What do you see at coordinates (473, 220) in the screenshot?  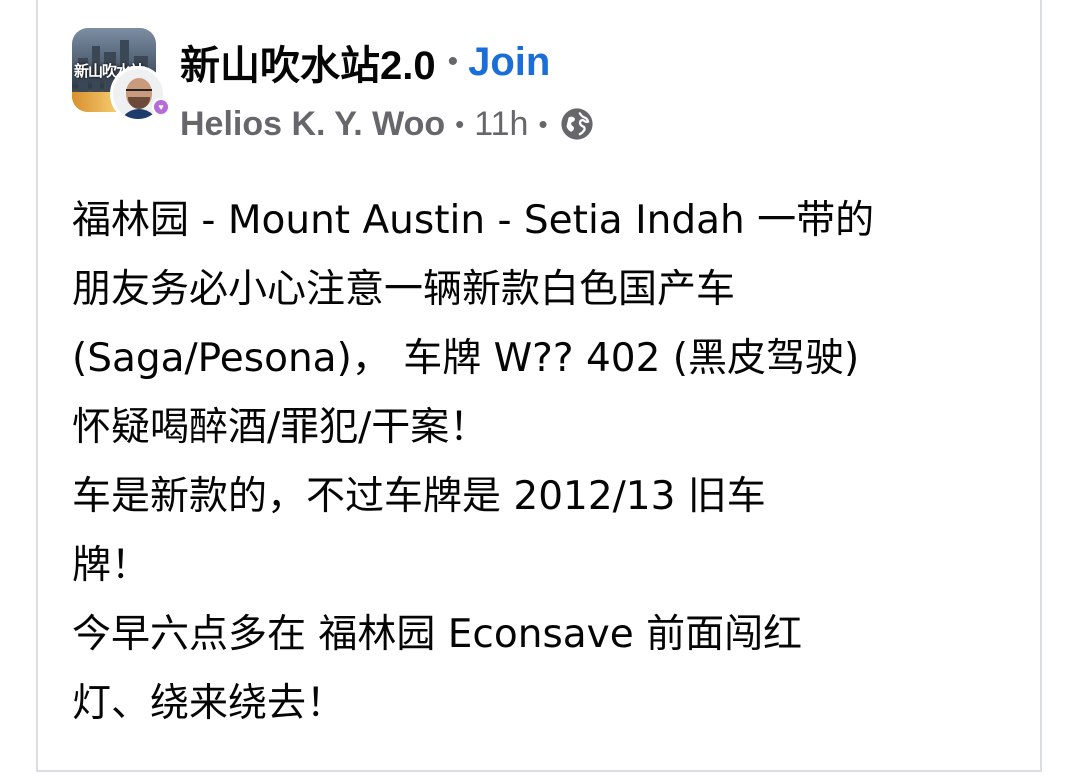 I see `post-body-line: 福林园 - Mount Austin - Setia Indah 一带的` at bounding box center [473, 220].